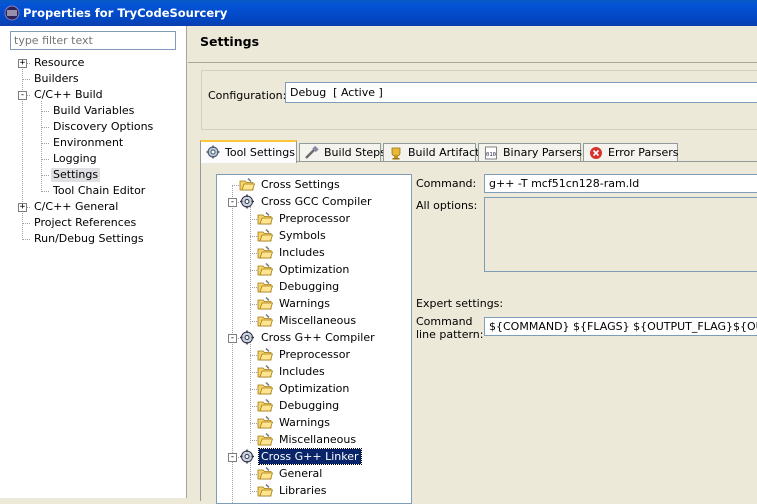 The width and height of the screenshot is (757, 504). I want to click on tool-tree-item-label: Cross Settings, so click(300, 184).